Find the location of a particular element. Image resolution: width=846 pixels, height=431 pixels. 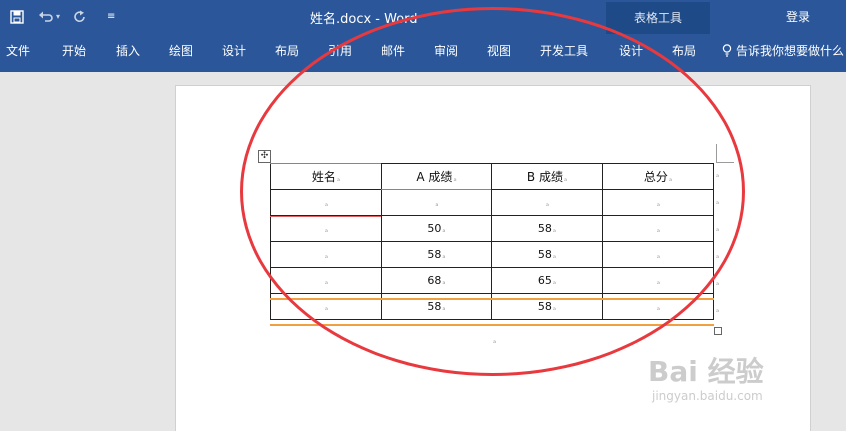

tab-insert: 插入 is located at coordinates (128, 50).